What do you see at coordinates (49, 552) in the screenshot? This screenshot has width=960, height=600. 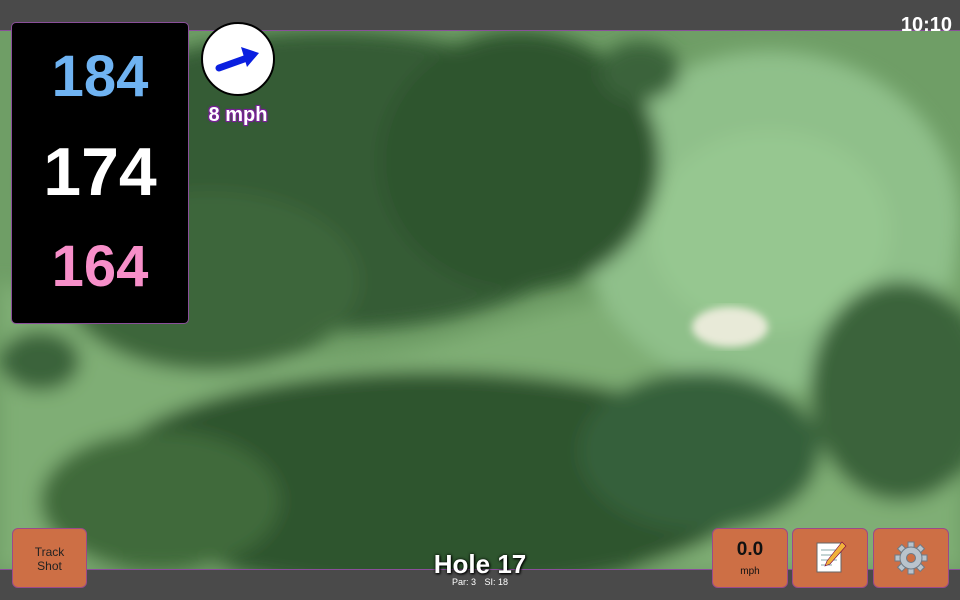 I see `track-shot-line1: Track` at bounding box center [49, 552].